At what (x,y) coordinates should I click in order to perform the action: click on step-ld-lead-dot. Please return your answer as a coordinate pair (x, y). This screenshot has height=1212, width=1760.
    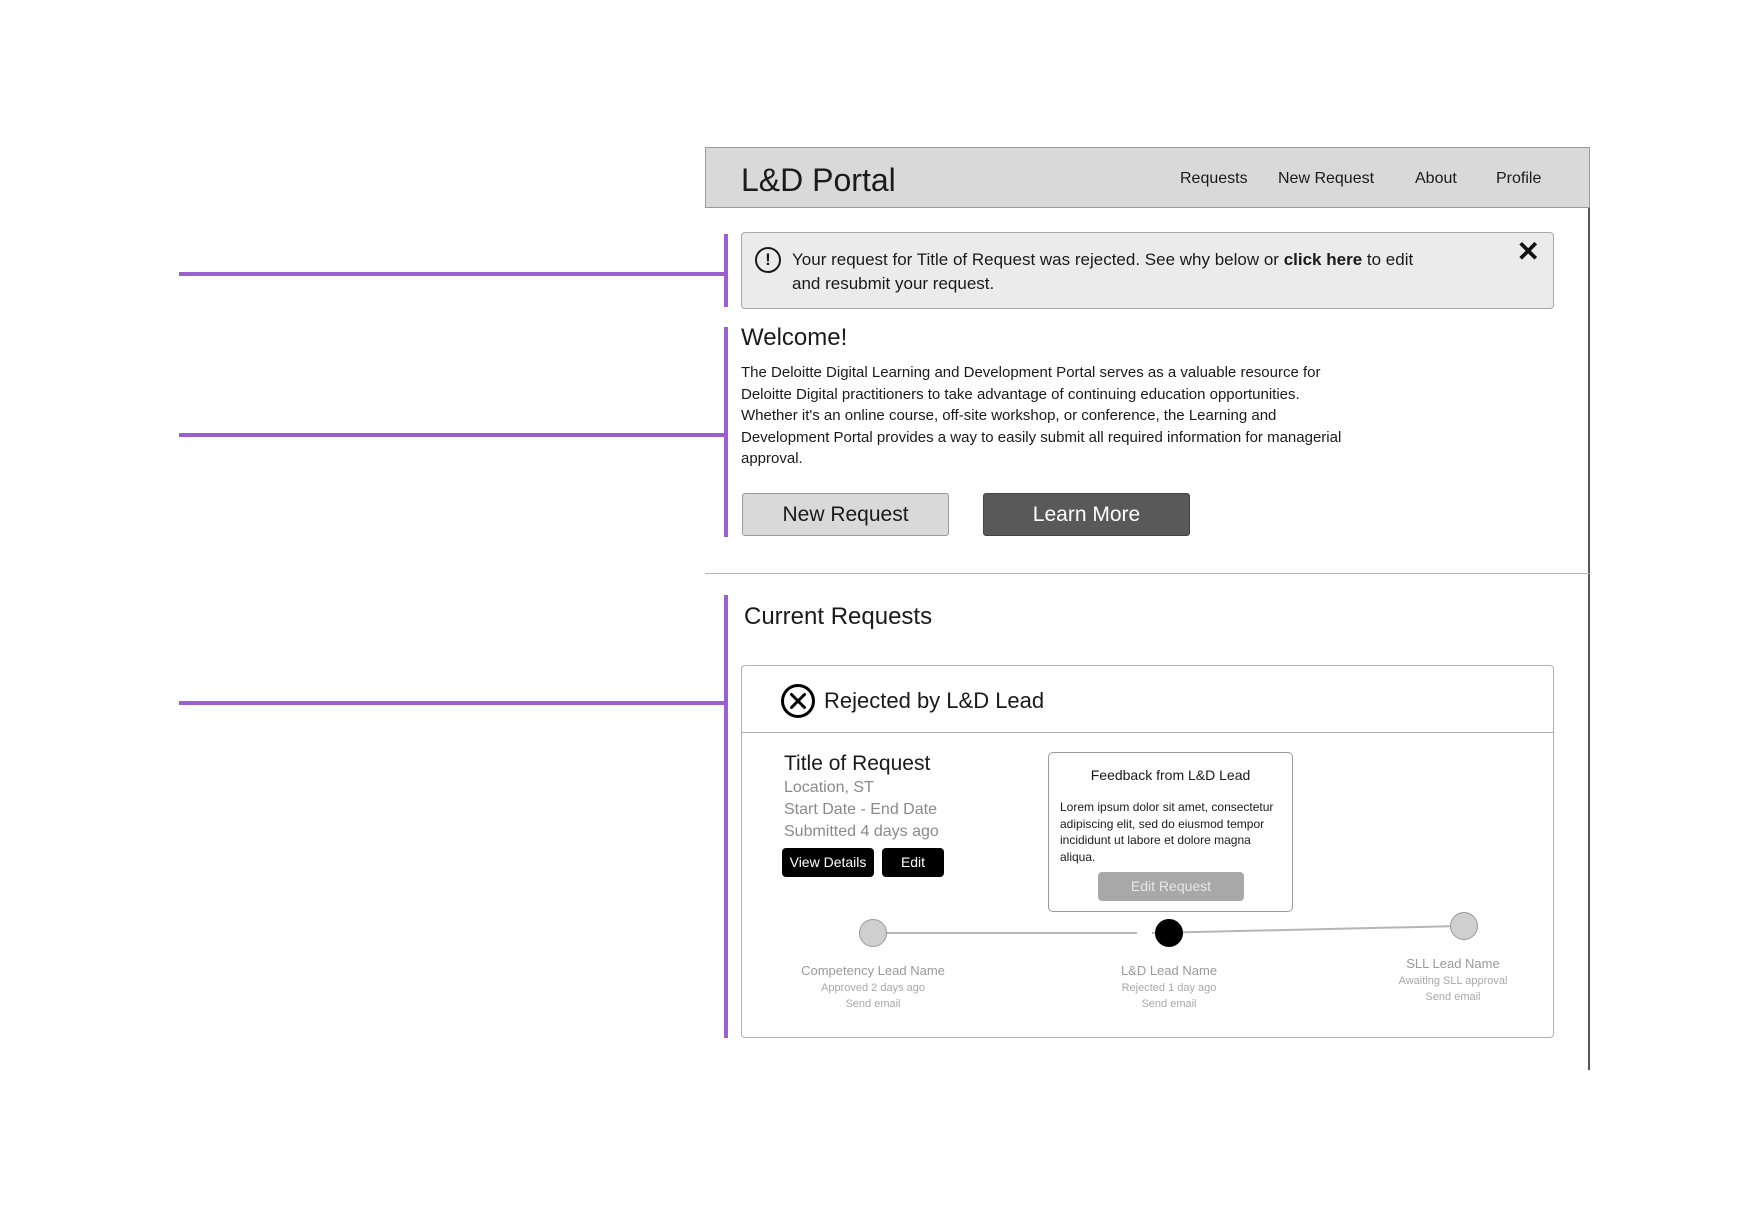
    Looking at the image, I should click on (1169, 933).